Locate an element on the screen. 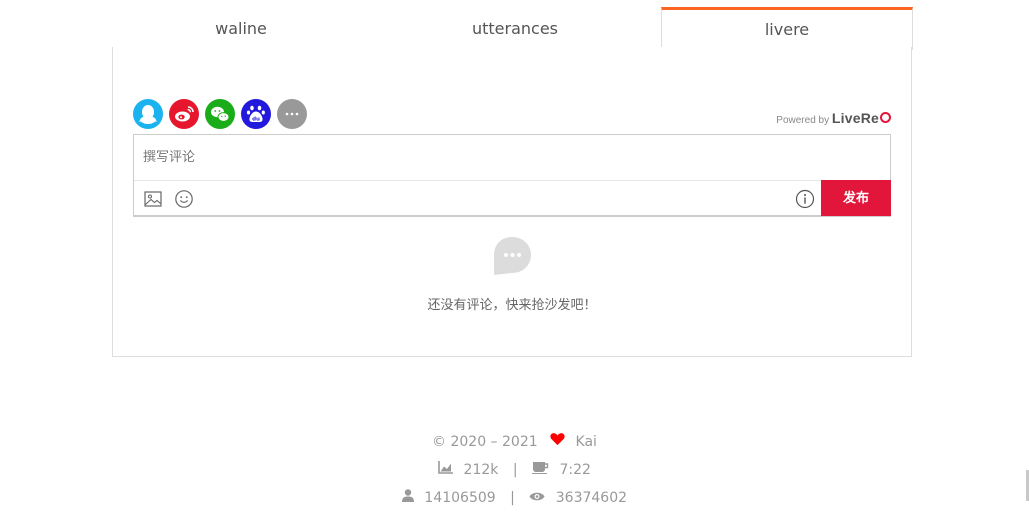 This screenshot has height=514, width=1029. eye-icon is located at coordinates (537, 498).